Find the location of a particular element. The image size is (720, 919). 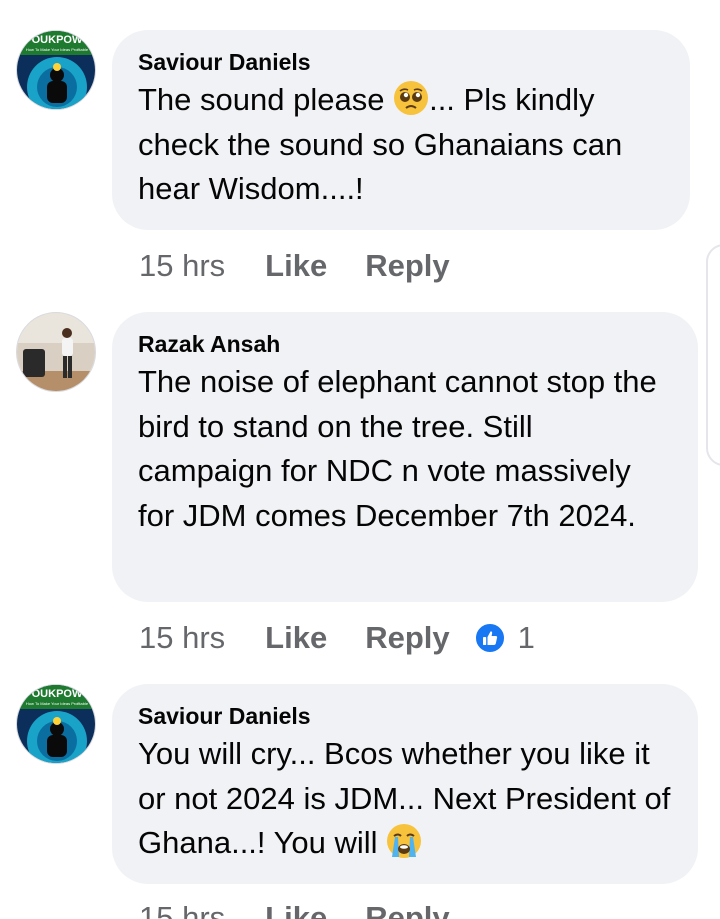

crying-face-icon is located at coordinates (404, 841).